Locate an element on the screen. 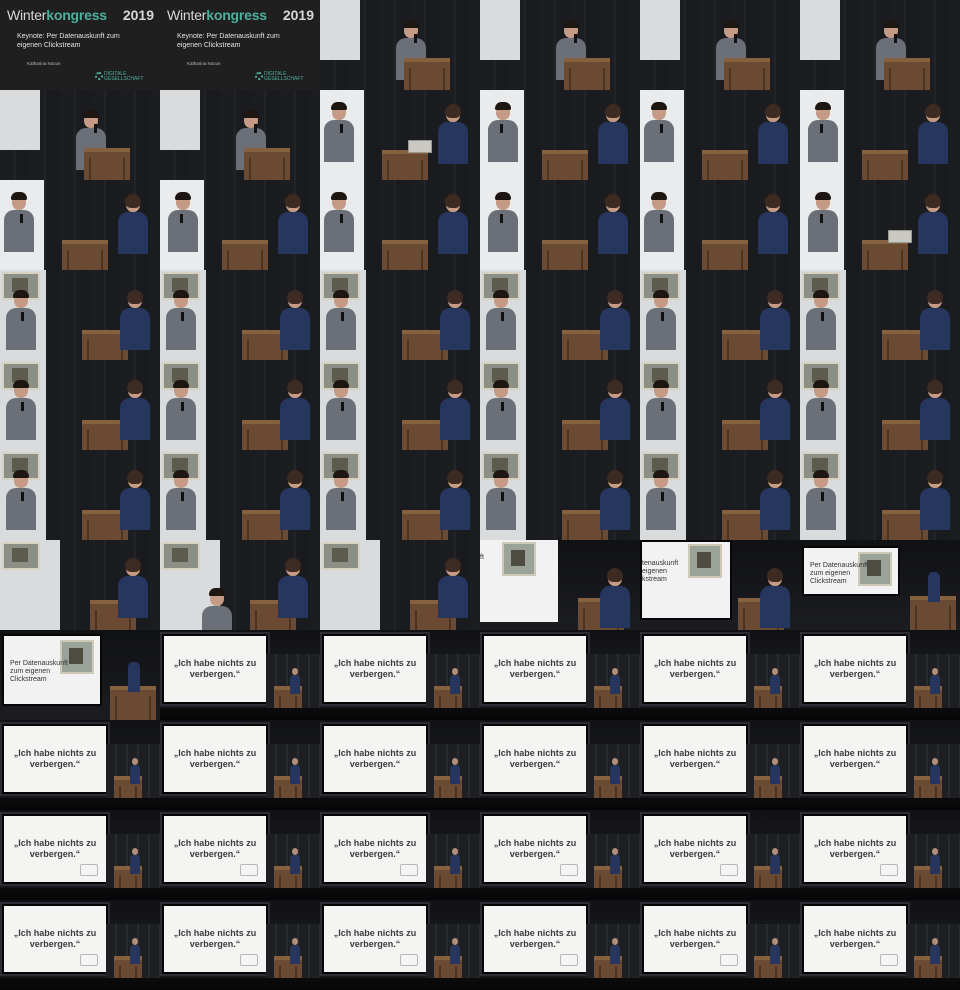 This screenshot has width=960, height=990. org-logo-icon is located at coordinates (99, 76).